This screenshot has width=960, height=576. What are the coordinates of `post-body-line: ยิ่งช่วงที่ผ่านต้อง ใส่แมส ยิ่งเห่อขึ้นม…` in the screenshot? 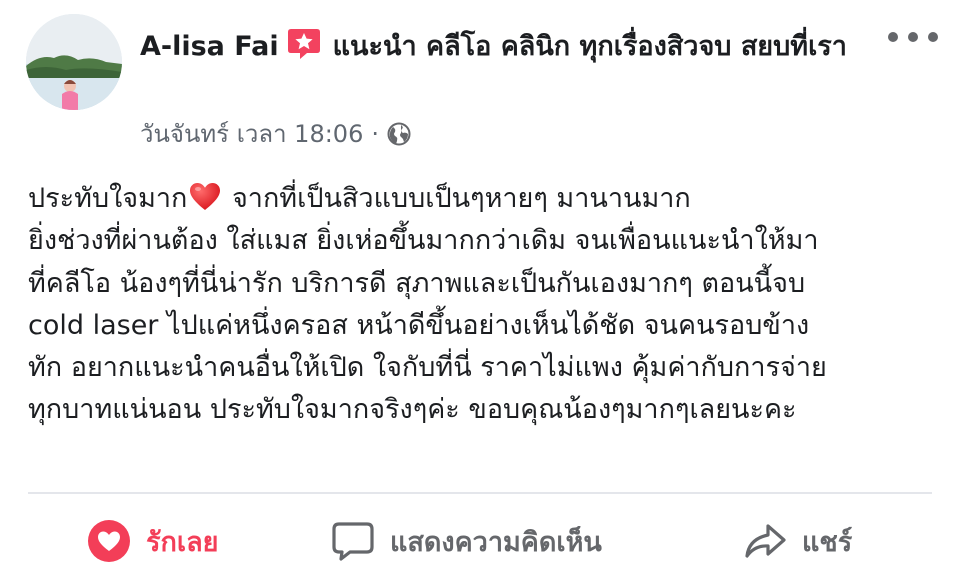 It's located at (423, 241).